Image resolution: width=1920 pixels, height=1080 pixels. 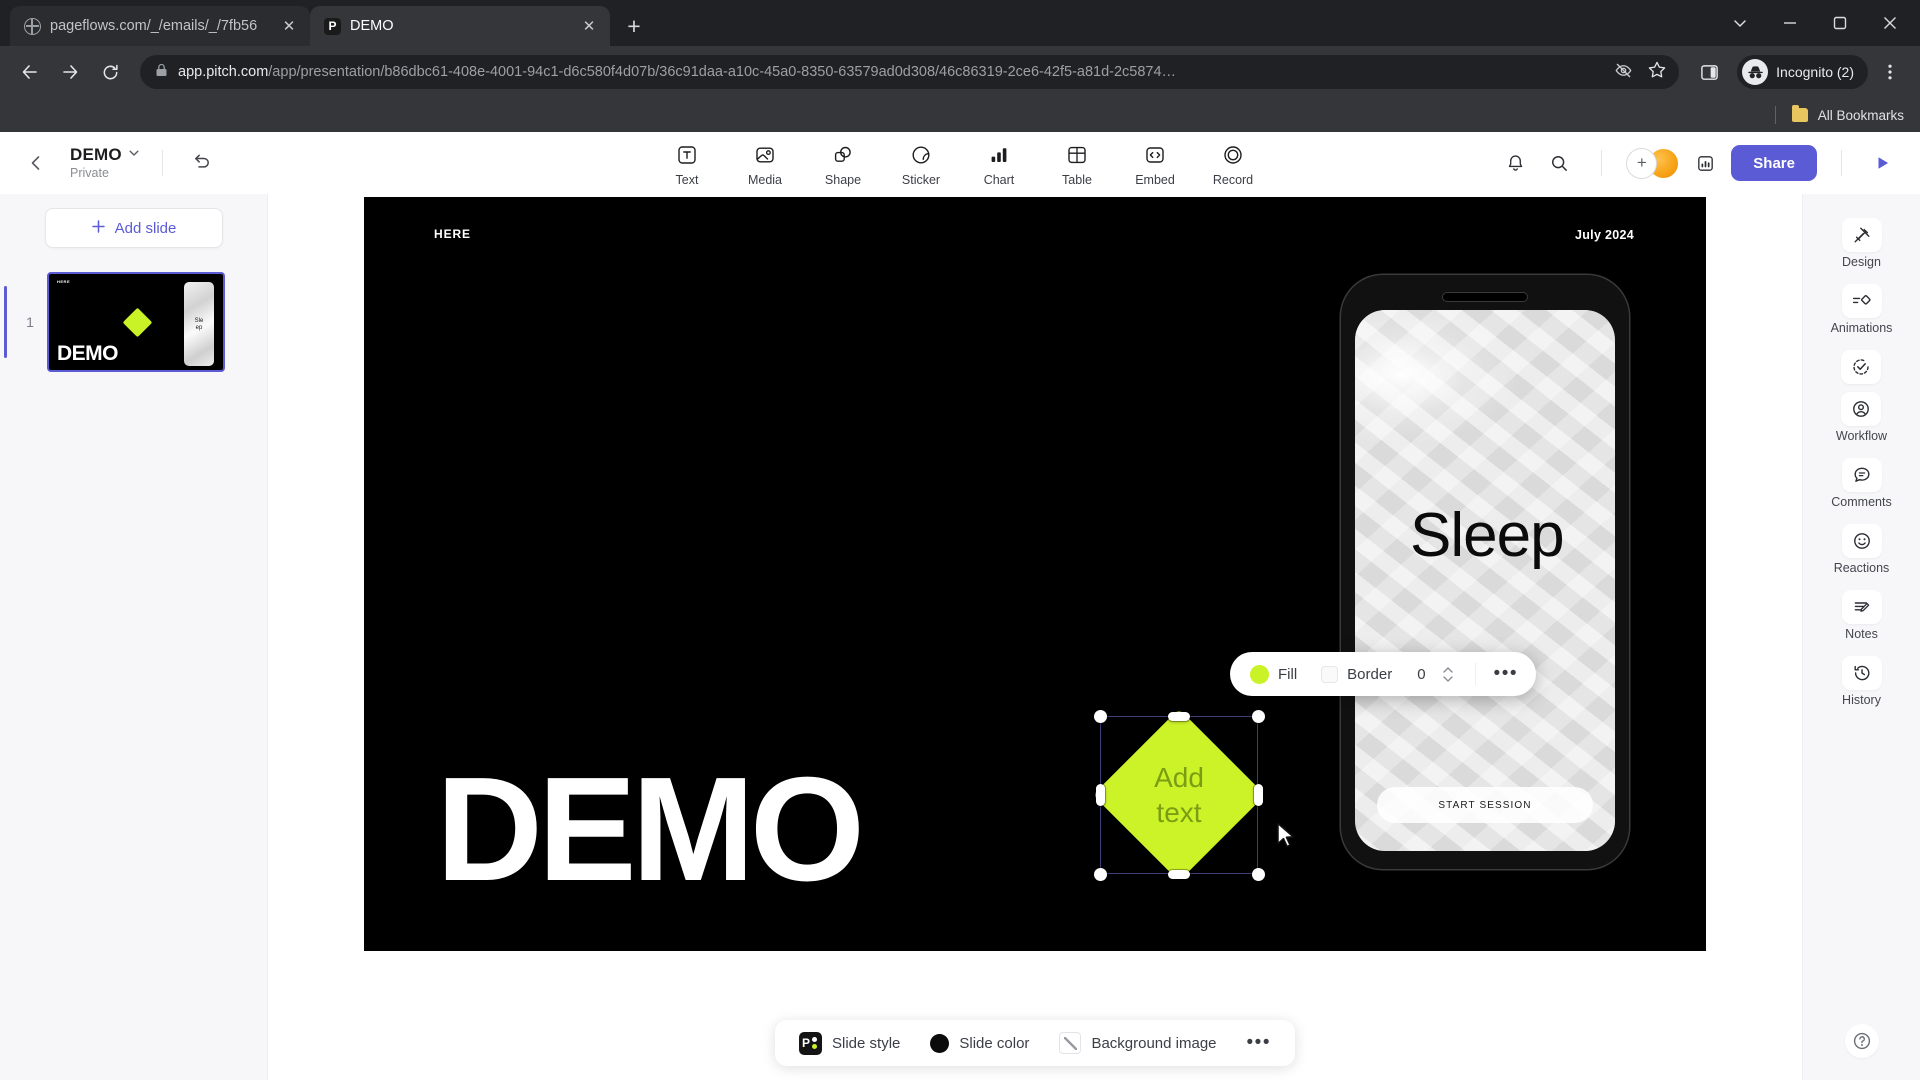 What do you see at coordinates (460, 26) in the screenshot?
I see `browser-tab-2: P DEMO ✕` at bounding box center [460, 26].